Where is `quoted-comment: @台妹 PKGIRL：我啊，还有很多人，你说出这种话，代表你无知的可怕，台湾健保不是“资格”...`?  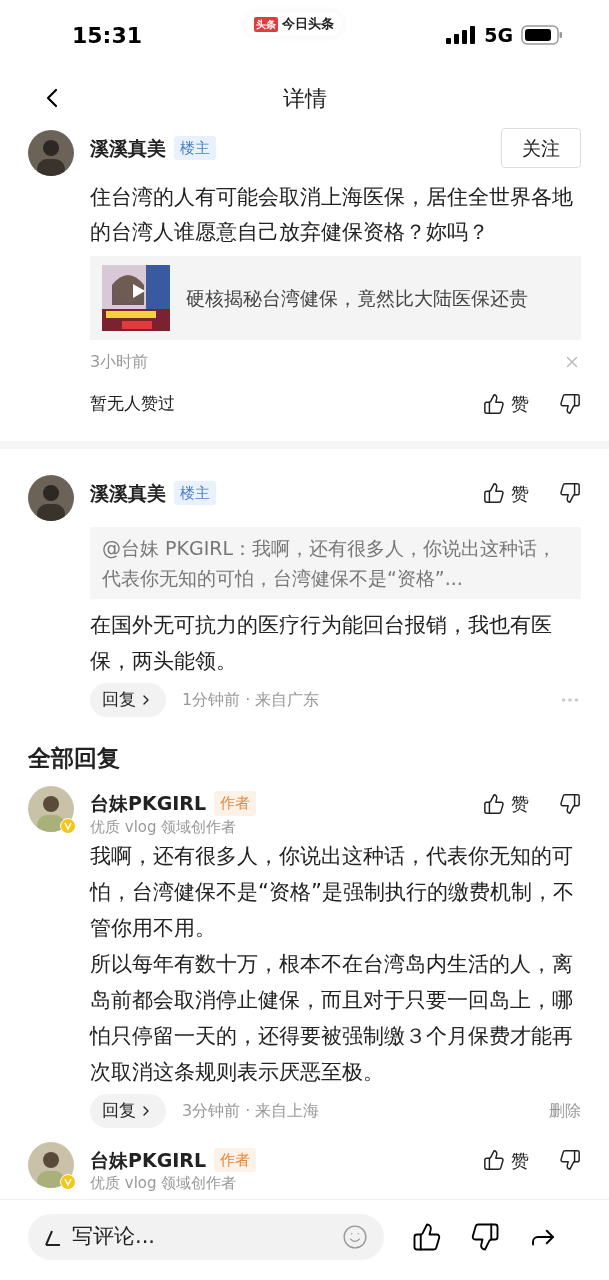 quoted-comment: @台妹 PKGIRL：我啊，还有很多人，你说出这种话，代表你无知的可怕，台湾健保不是“资格”... is located at coordinates (335, 563).